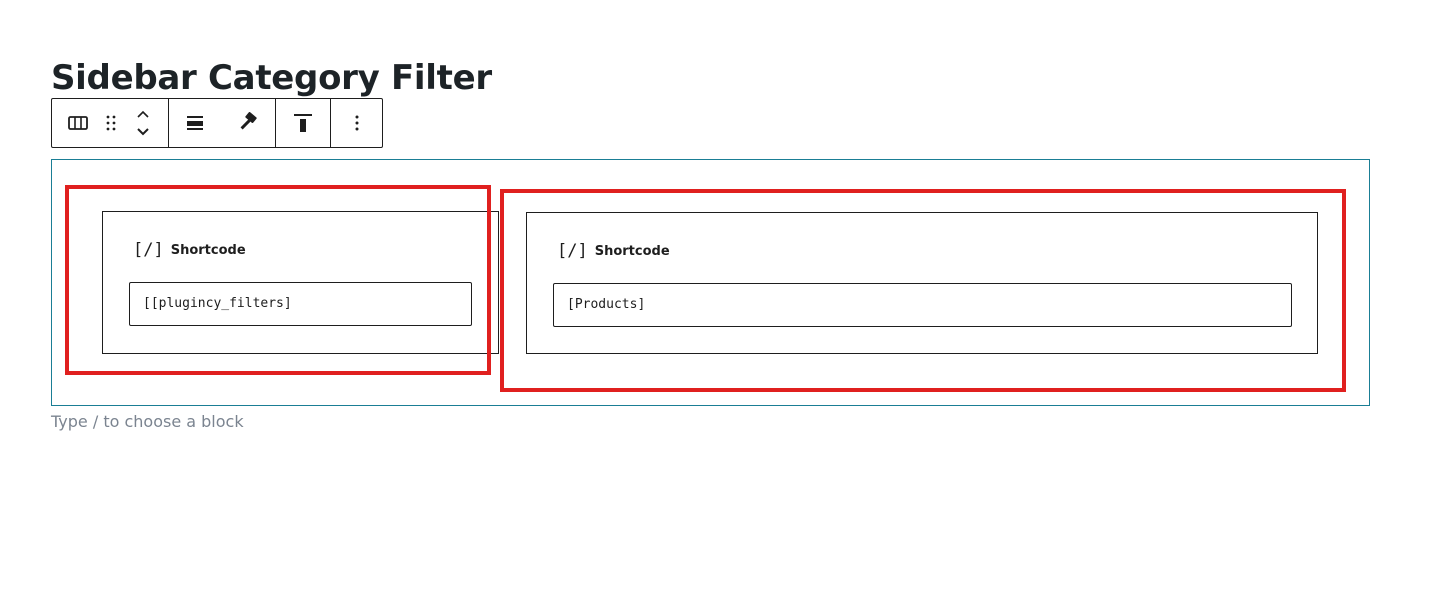 This screenshot has width=1444, height=615. What do you see at coordinates (300, 304) in the screenshot?
I see `shortcode-input: [[plugincy_filters]` at bounding box center [300, 304].